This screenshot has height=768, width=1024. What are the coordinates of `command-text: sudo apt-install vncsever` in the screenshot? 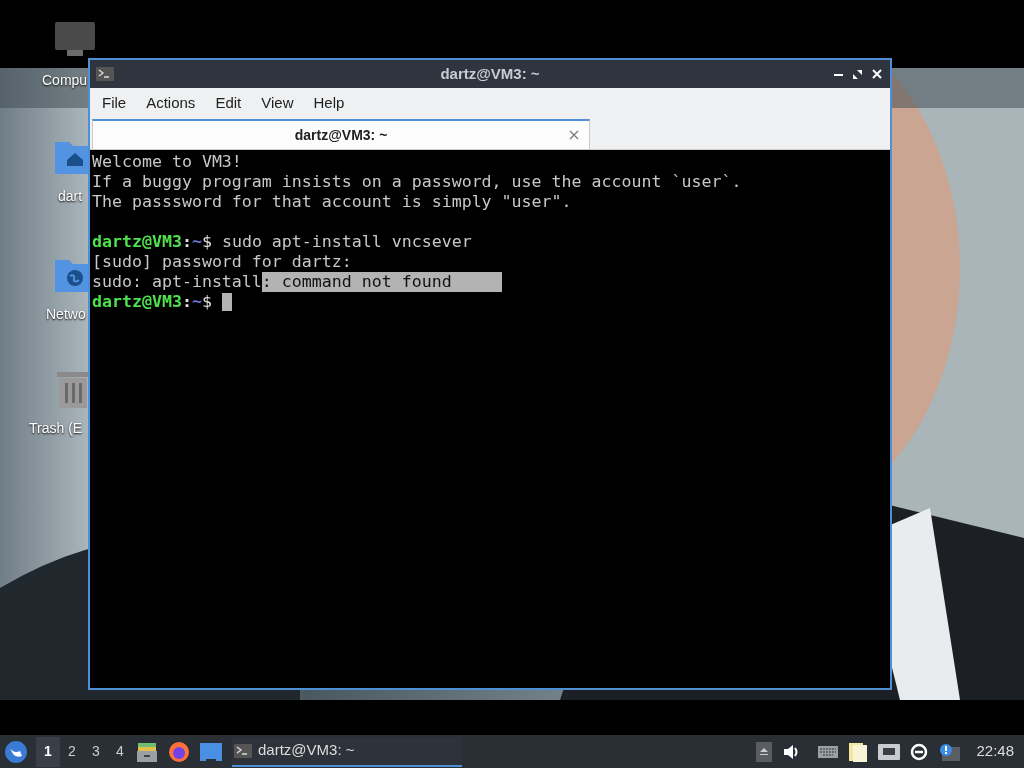 It's located at (346, 242).